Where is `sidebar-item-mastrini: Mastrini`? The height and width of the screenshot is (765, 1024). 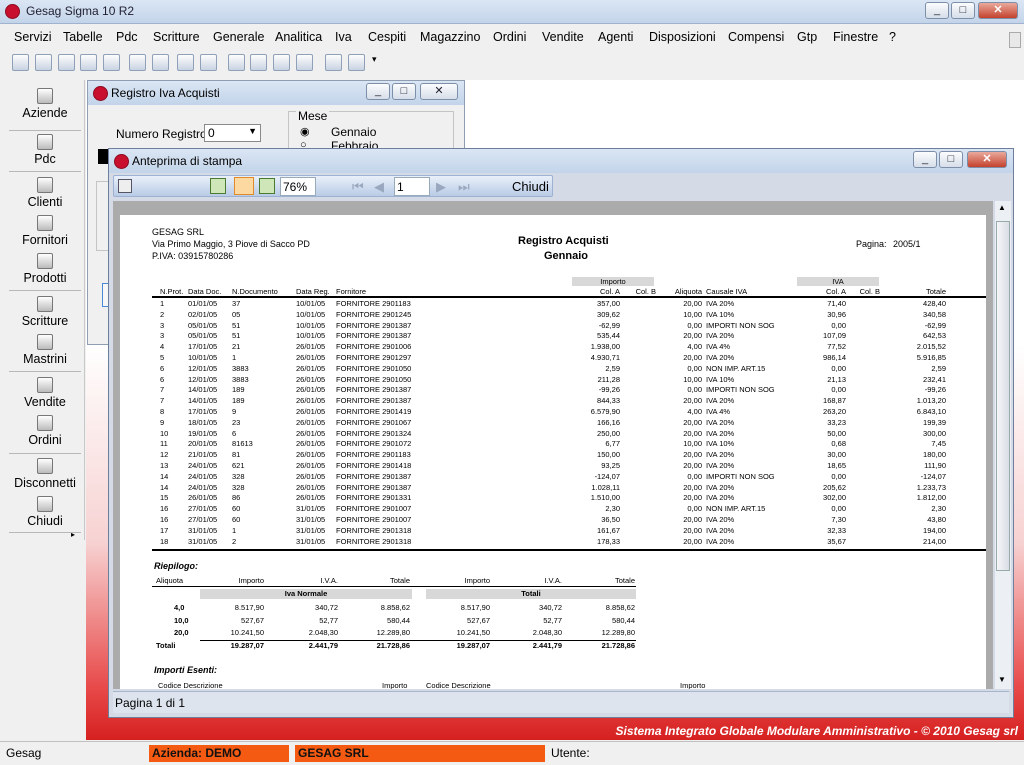 sidebar-item-mastrini: Mastrini is located at coordinates (45, 350).